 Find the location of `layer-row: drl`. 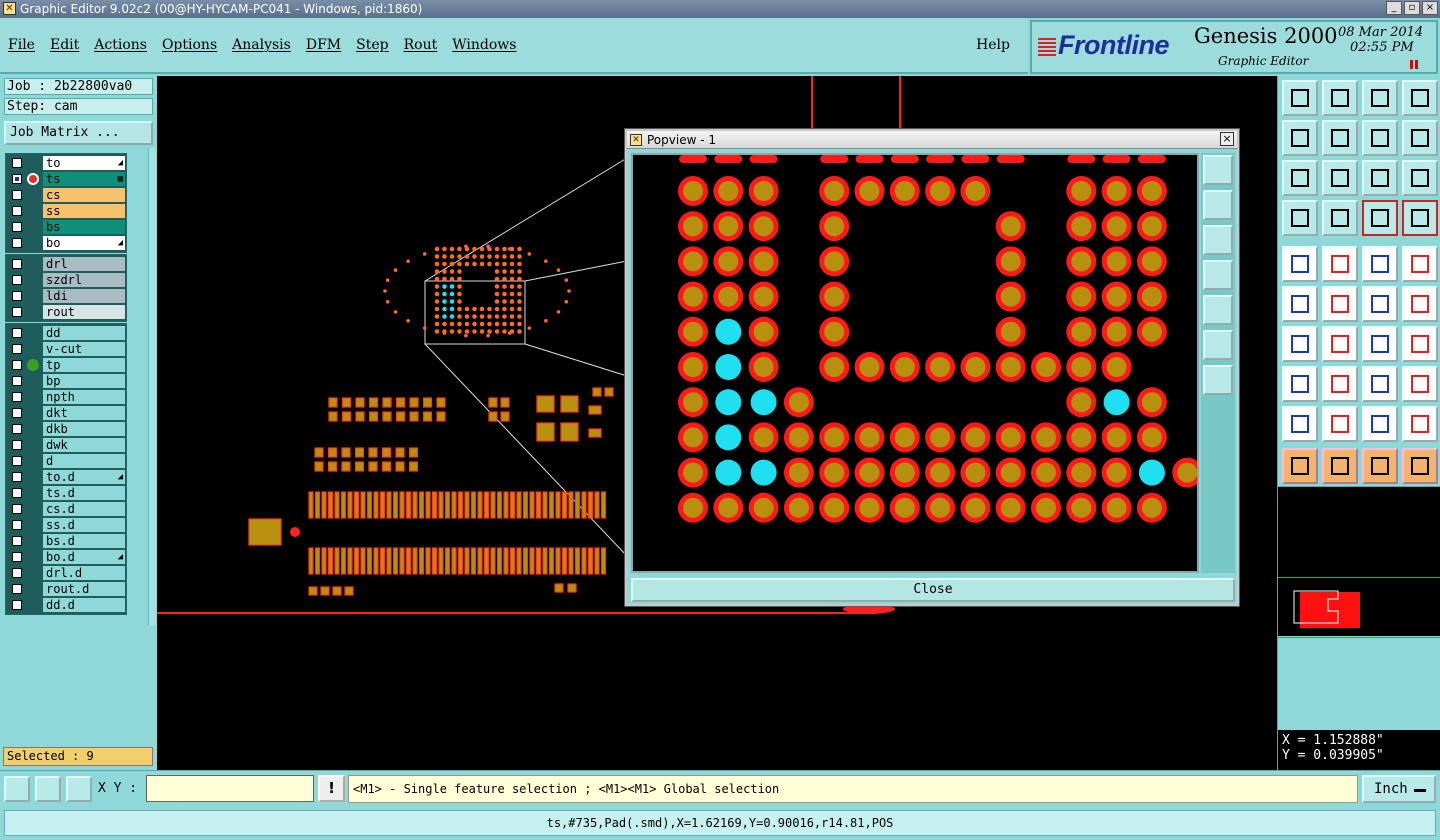

layer-row: drl is located at coordinates (66, 264).